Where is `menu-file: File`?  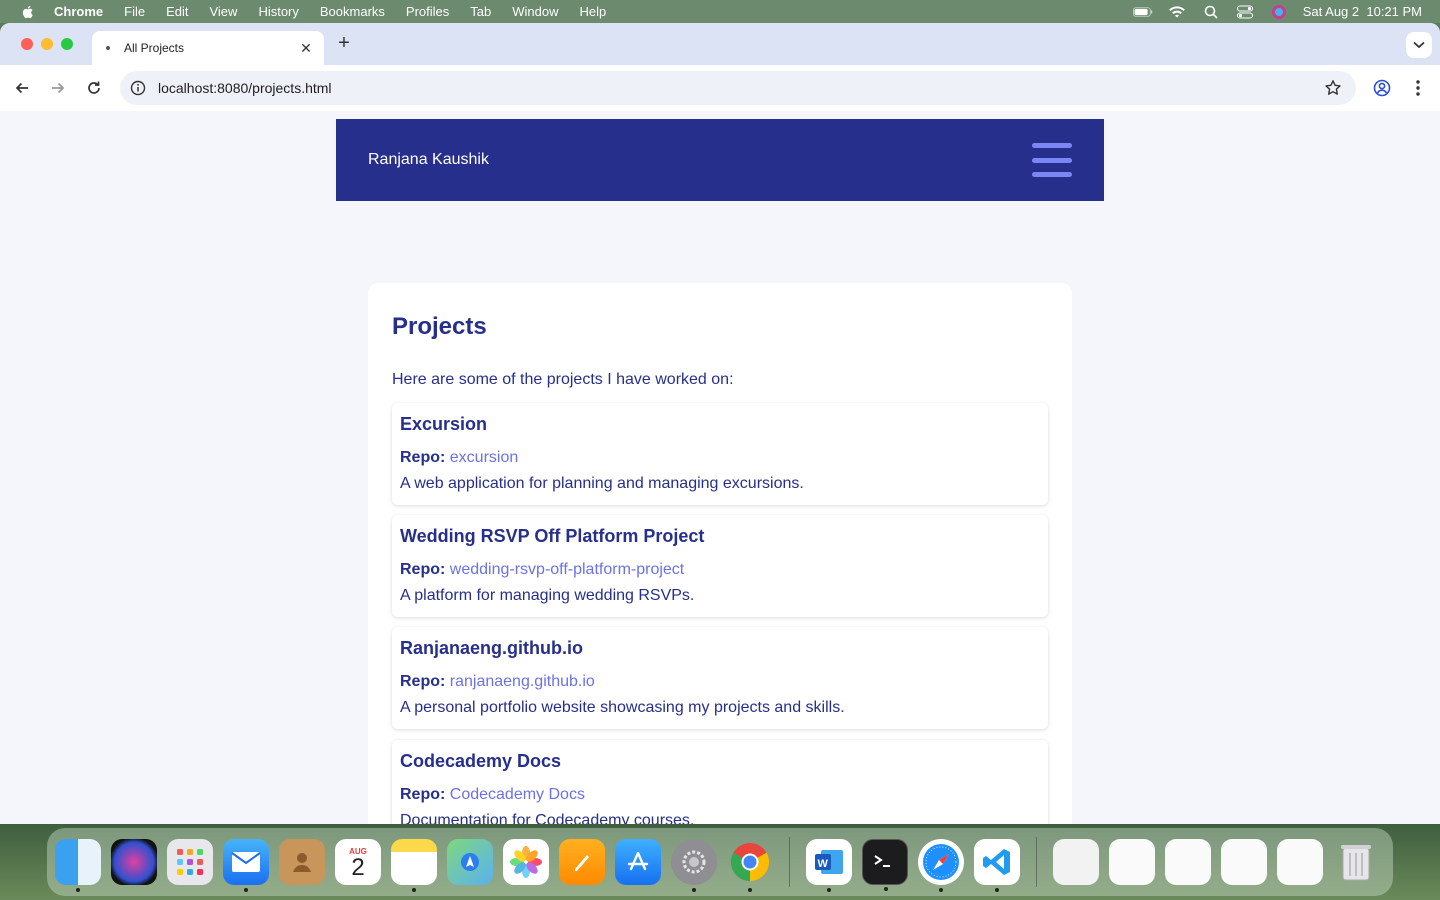 menu-file: File is located at coordinates (134, 11).